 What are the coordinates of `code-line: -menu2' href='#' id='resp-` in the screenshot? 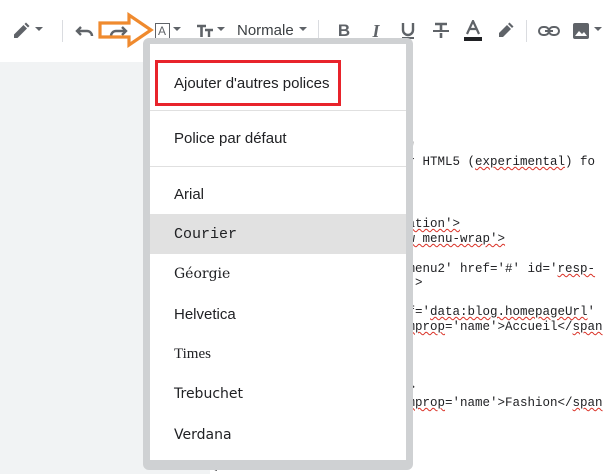 It's located at (497, 269).